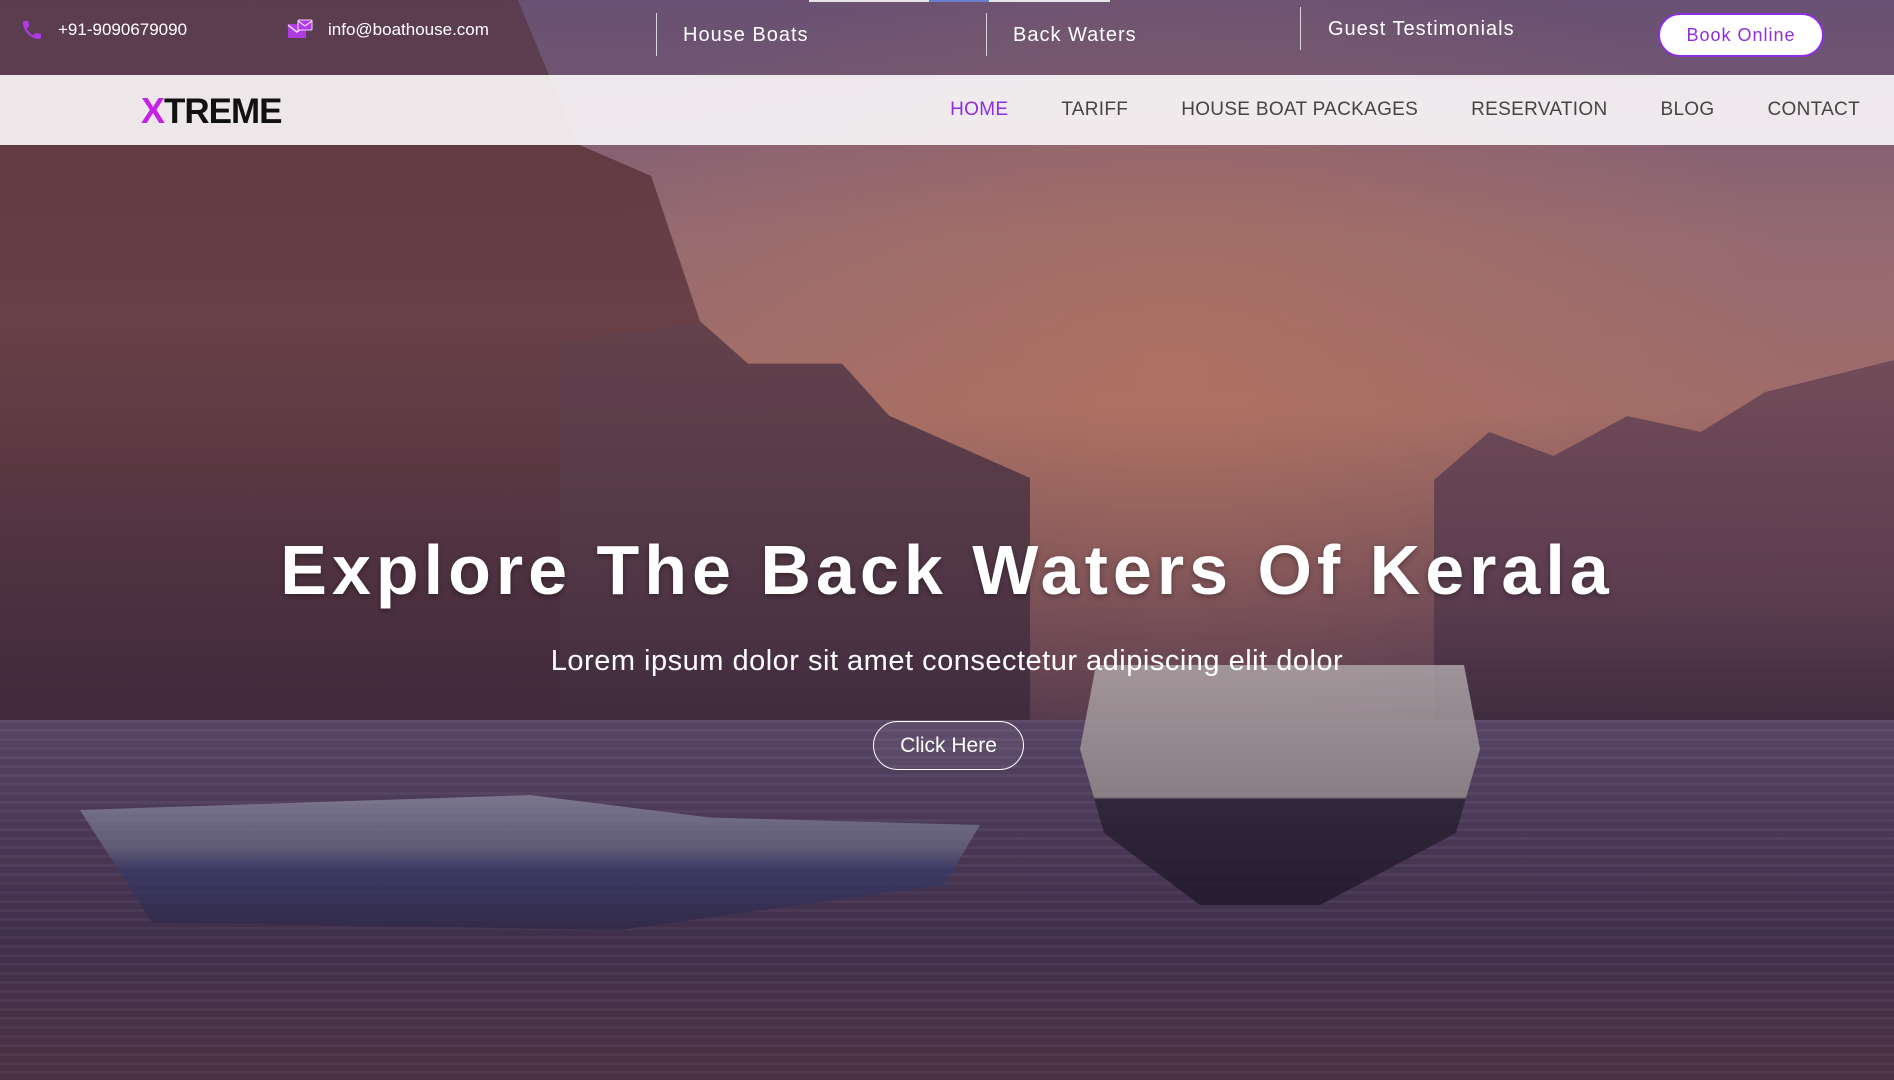 The image size is (1894, 1080). Describe the element at coordinates (1687, 110) in the screenshot. I see `nav-item-blog: BLOG` at that location.